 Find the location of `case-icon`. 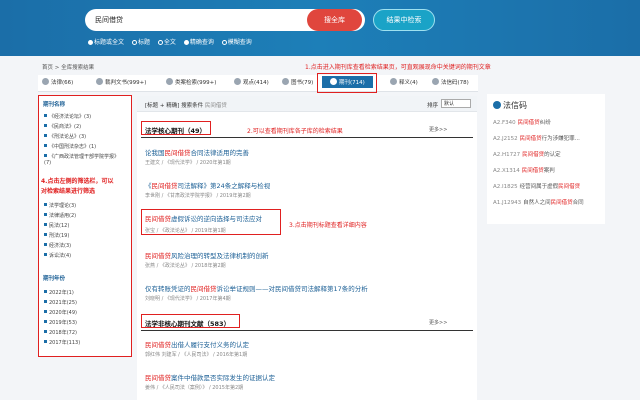

case-icon is located at coordinates (169, 81).